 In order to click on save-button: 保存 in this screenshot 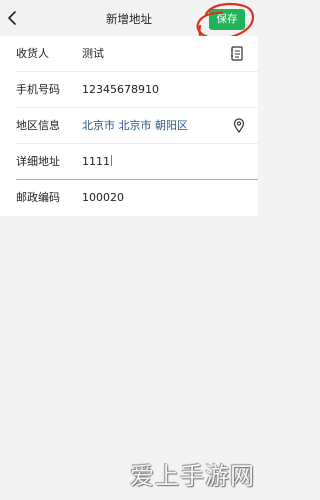, I will do `click(227, 19)`.